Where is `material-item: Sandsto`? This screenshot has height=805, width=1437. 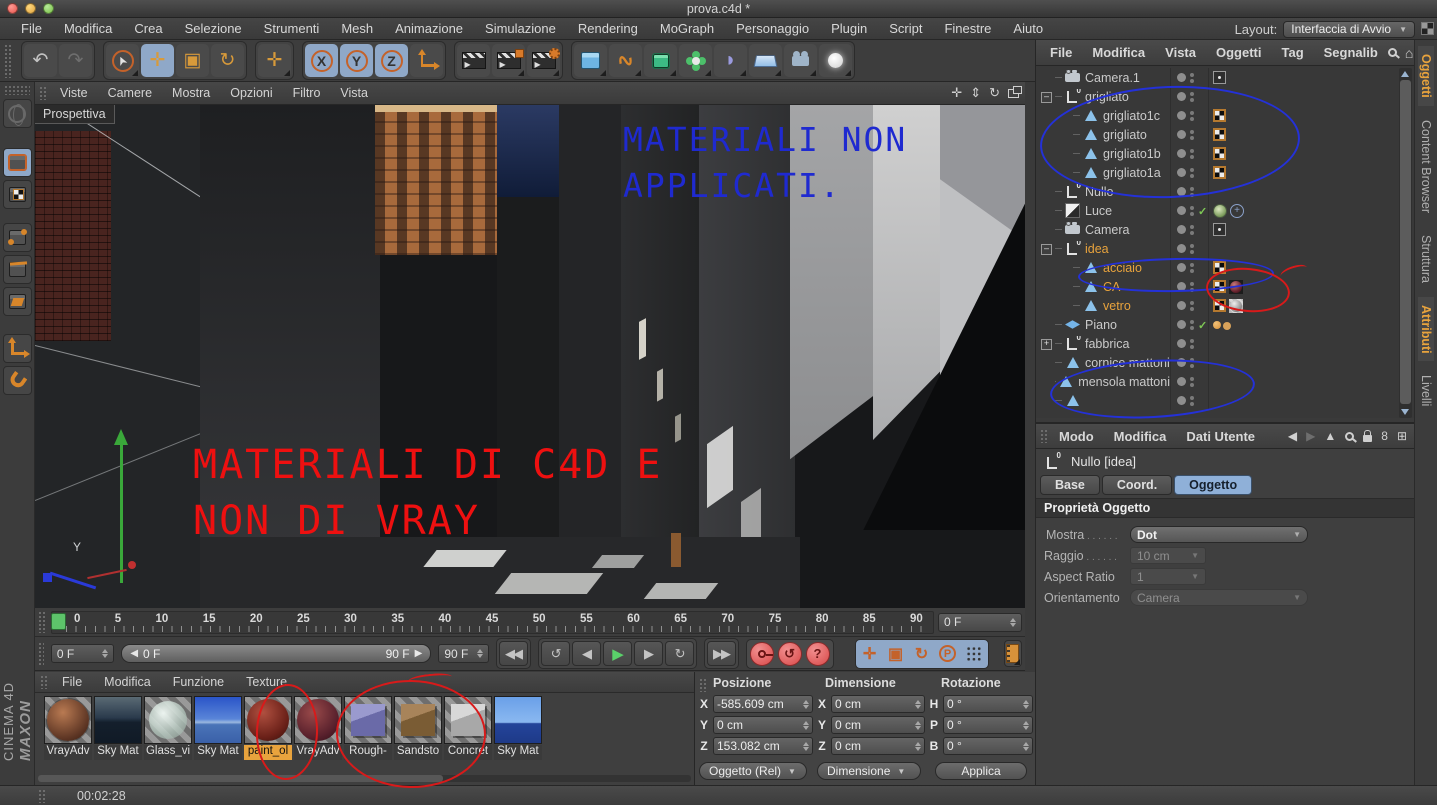
material-item: Sandsto is located at coordinates (418, 728).